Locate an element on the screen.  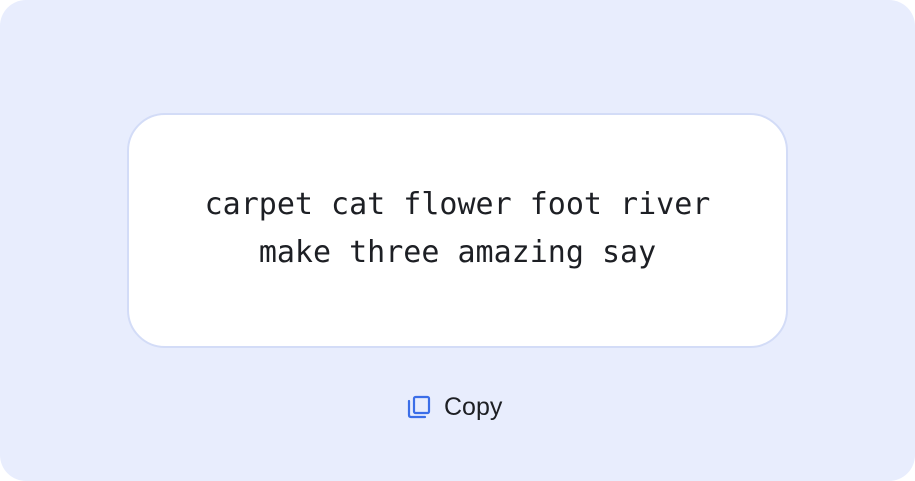
phrase-line-1: carpet cat flower foot river is located at coordinates (457, 204).